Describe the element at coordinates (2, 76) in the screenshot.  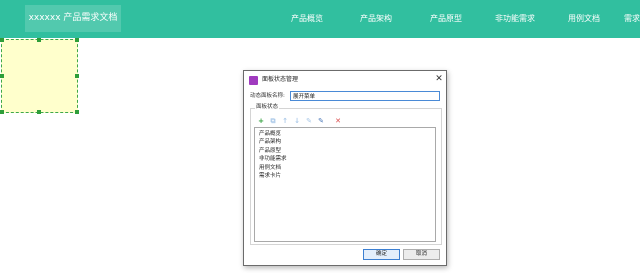
I see `resize-handle-left` at that location.